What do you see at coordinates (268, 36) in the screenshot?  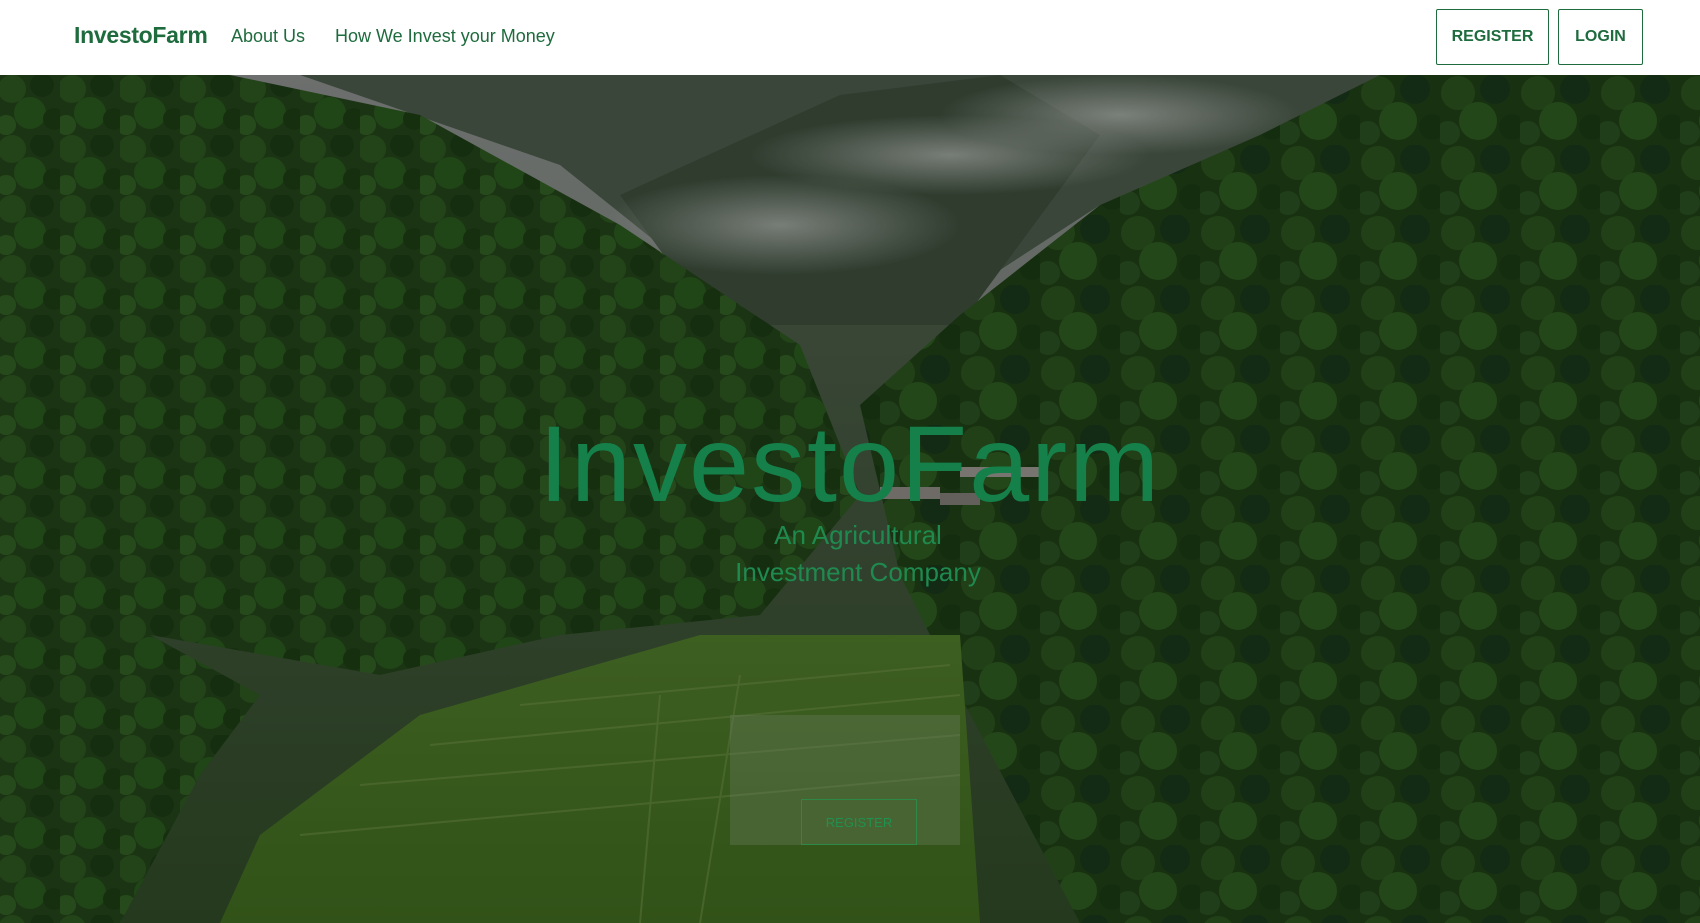 I see `nav-link-about-us: About Us` at bounding box center [268, 36].